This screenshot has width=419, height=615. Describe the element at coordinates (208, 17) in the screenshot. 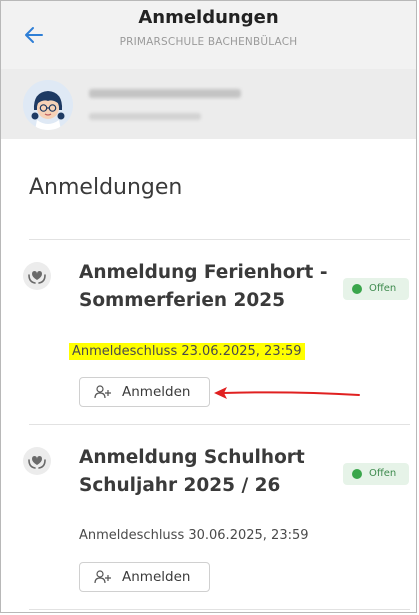

I see `page-title: Anmeldungen` at that location.